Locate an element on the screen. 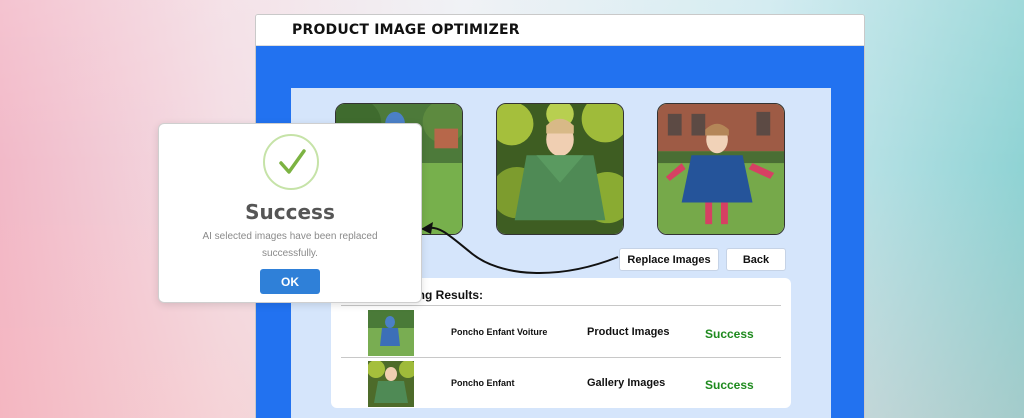  replace-images-button: Replace Images is located at coordinates (669, 259).